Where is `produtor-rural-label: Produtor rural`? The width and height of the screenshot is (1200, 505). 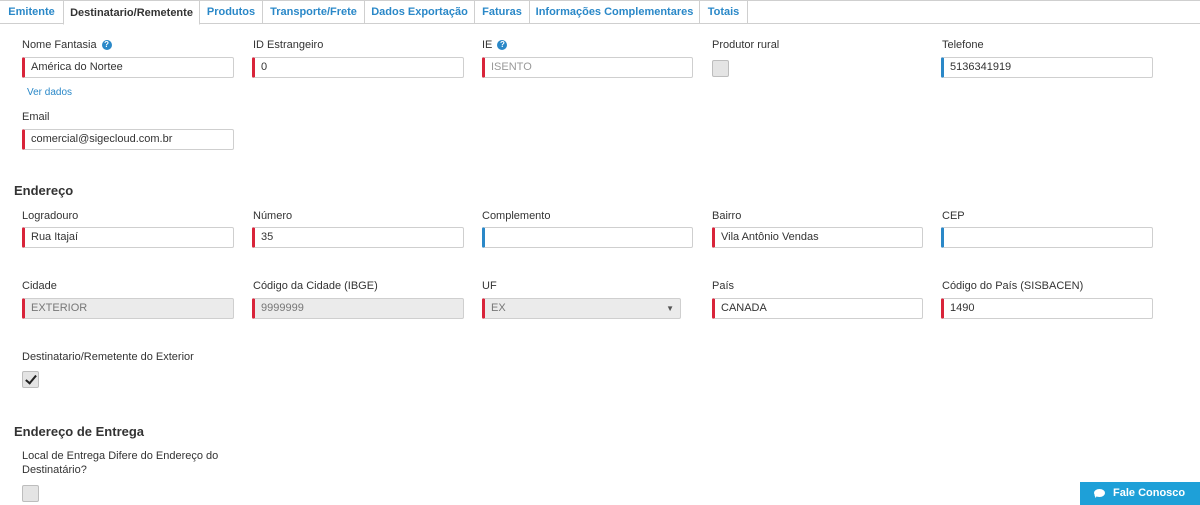 produtor-rural-label: Produtor rural is located at coordinates (746, 45).